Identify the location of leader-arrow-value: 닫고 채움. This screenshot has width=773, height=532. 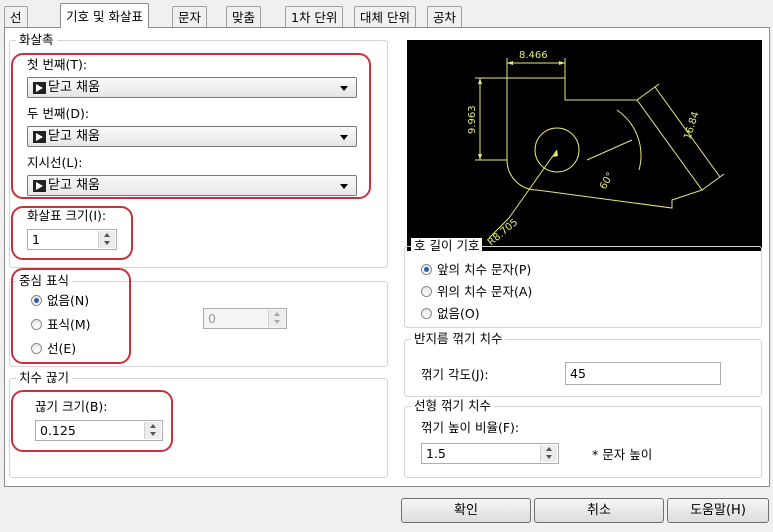
(74, 185).